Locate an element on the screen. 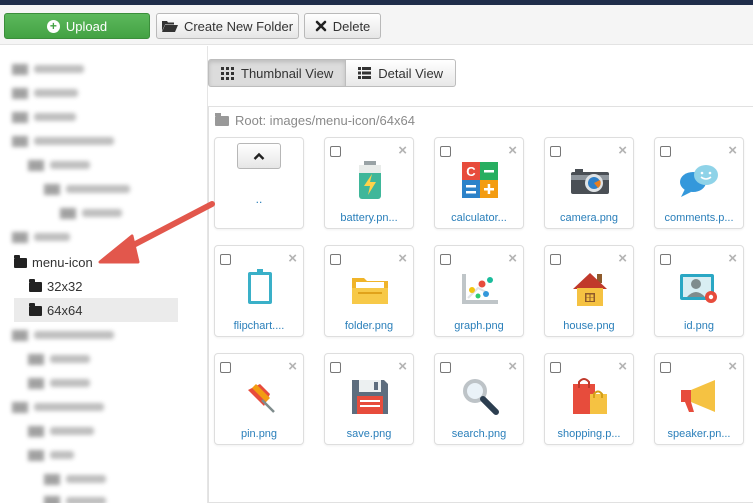 This screenshot has width=753, height=503. magnifier-icon is located at coordinates (481, 397).